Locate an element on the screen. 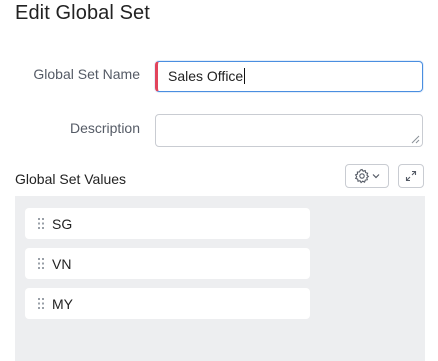  description-textarea is located at coordinates (289, 130).